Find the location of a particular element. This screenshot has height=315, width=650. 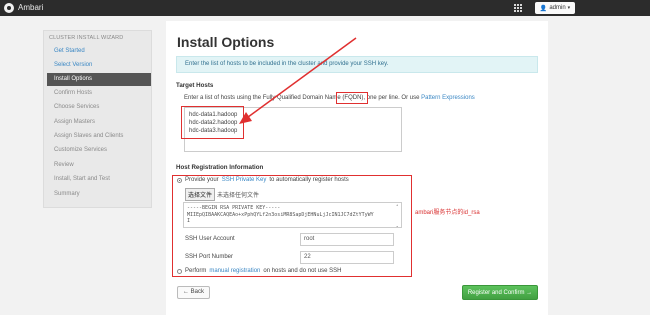

file-chooser: 选择文件 未选择任何文件 is located at coordinates (222, 194).